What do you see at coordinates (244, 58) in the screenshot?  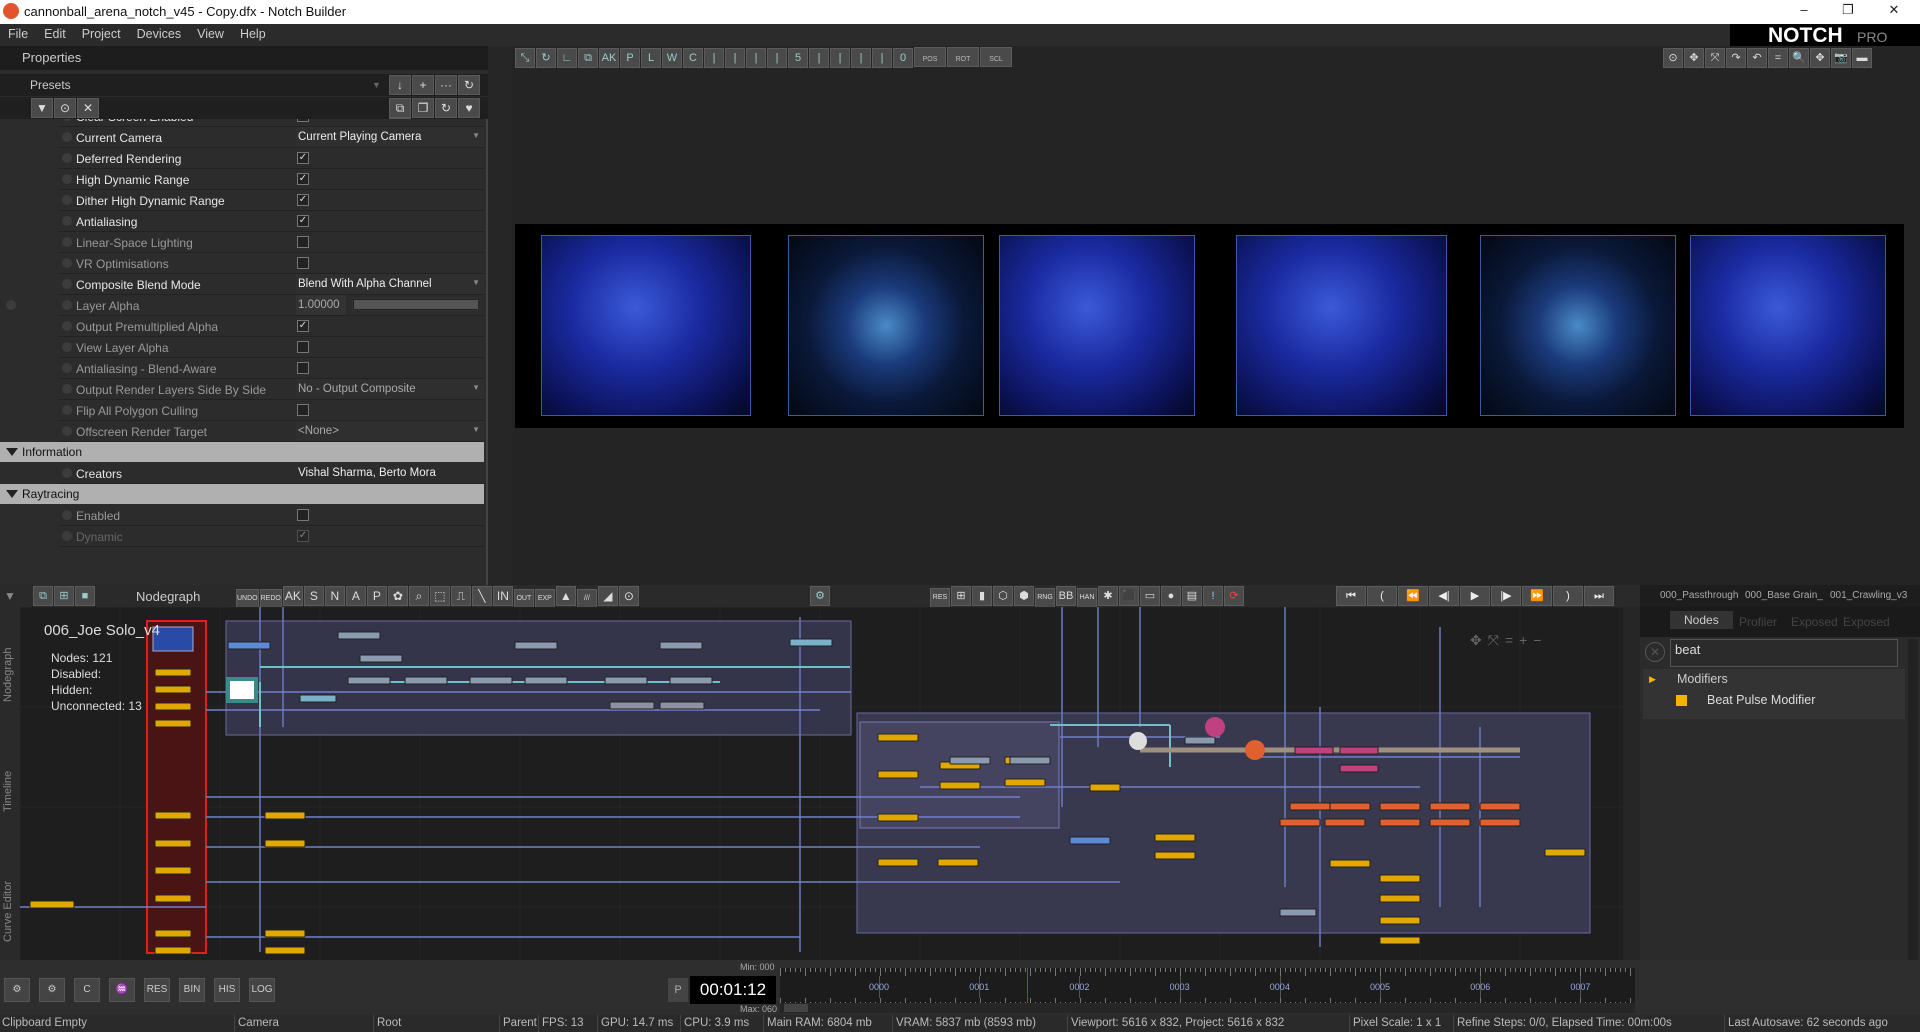 I see `properties-header: Properties` at bounding box center [244, 58].